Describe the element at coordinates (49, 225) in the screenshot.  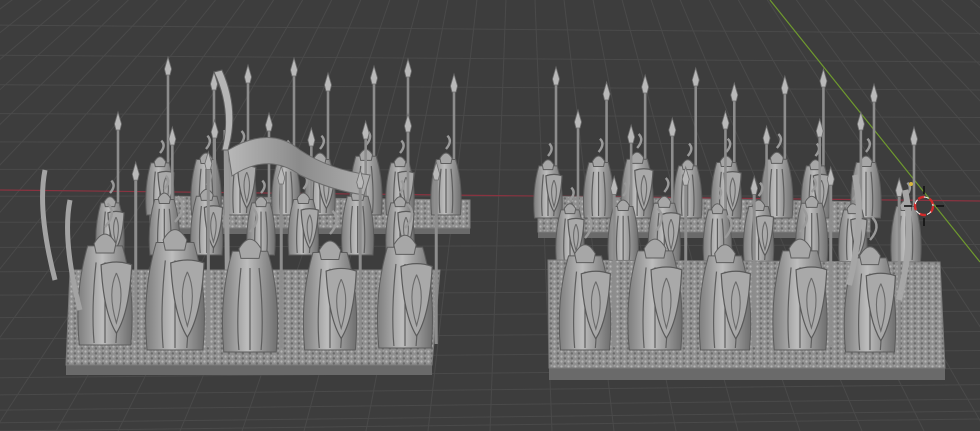
I see `curved-sword` at that location.